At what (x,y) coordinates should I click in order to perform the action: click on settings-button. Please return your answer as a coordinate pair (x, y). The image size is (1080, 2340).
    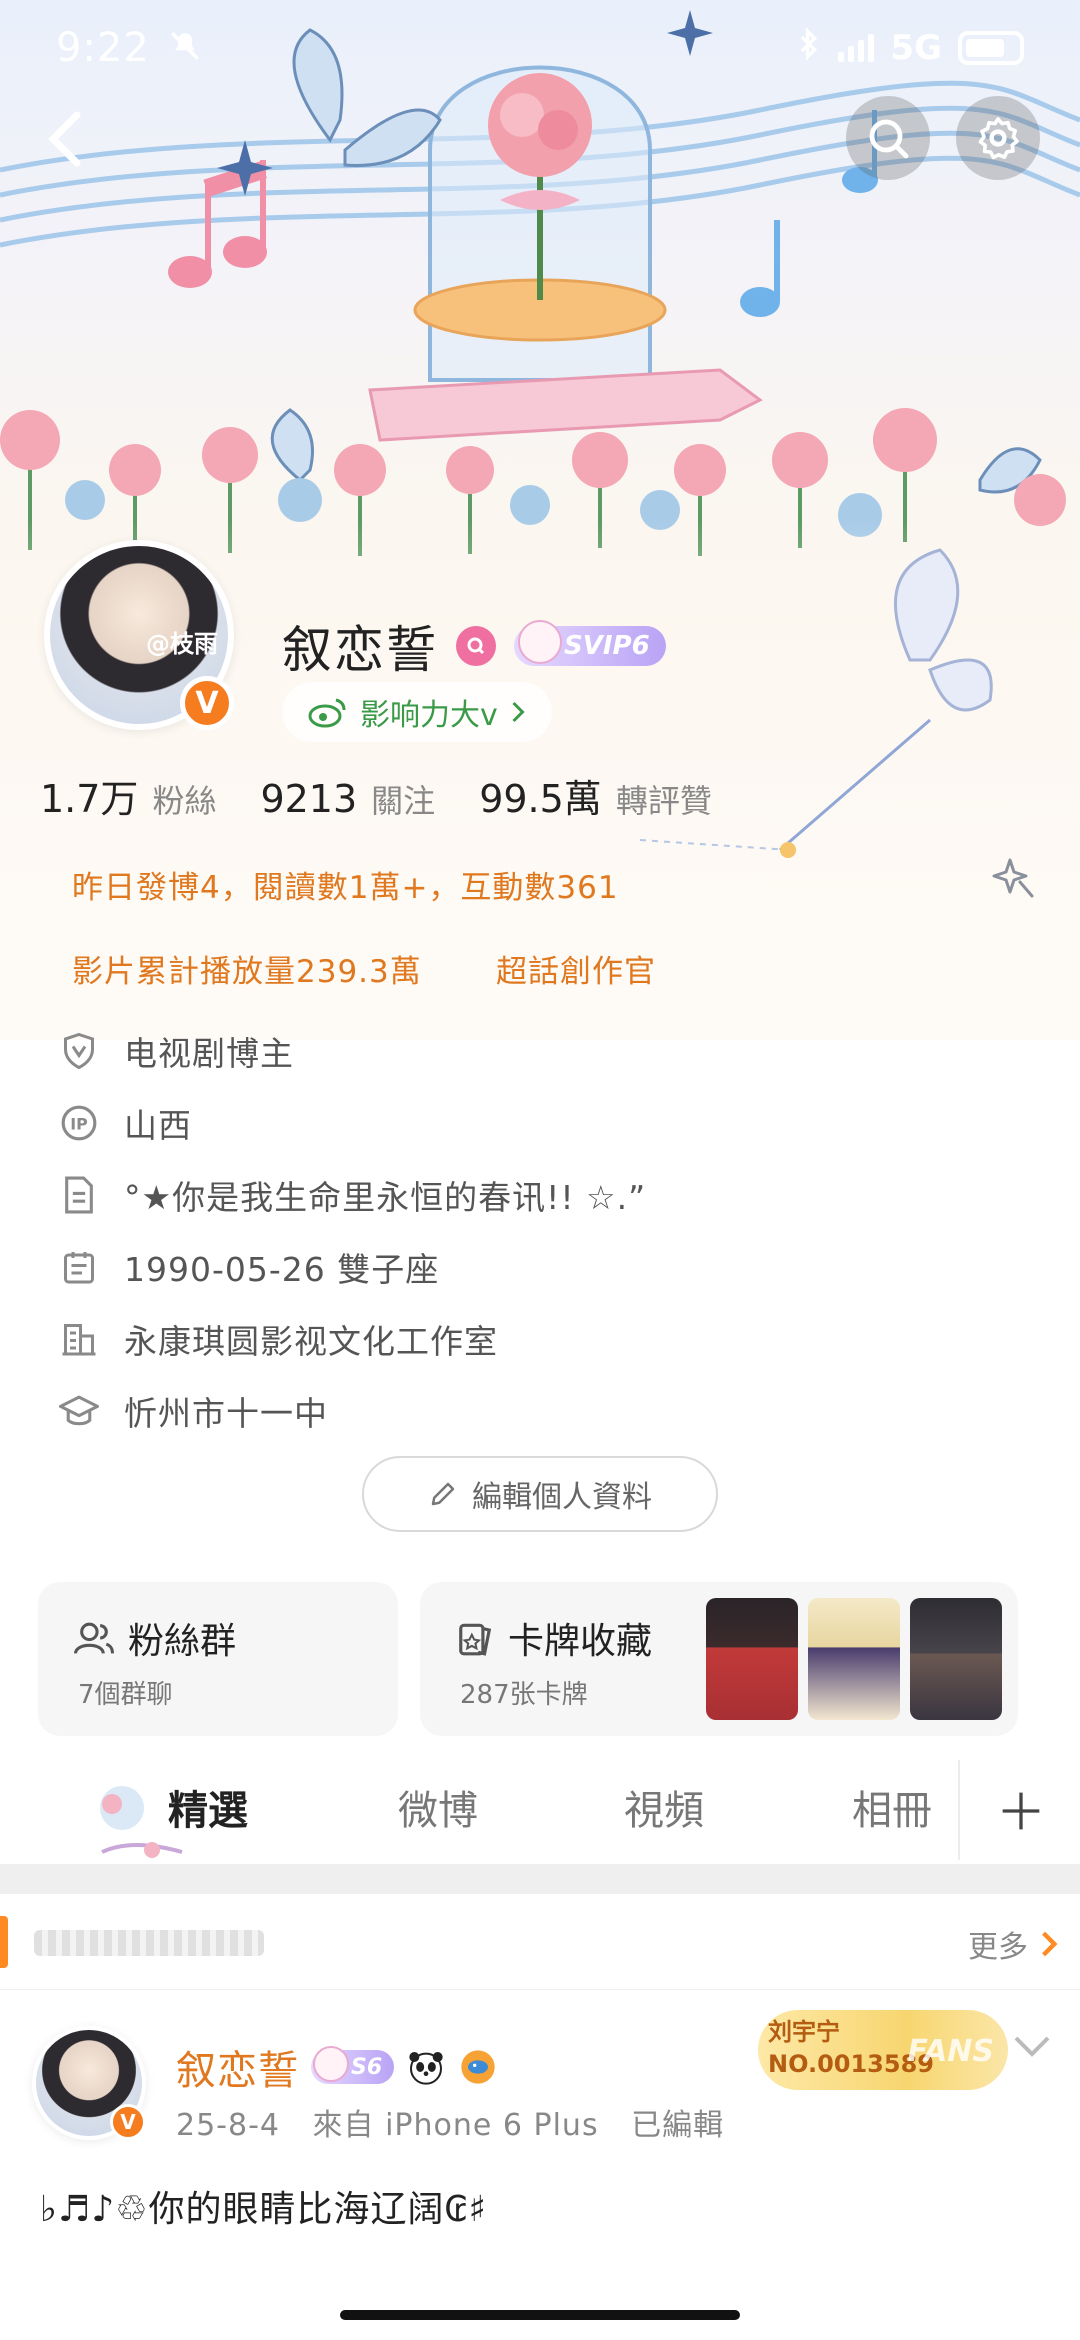
    Looking at the image, I should click on (998, 138).